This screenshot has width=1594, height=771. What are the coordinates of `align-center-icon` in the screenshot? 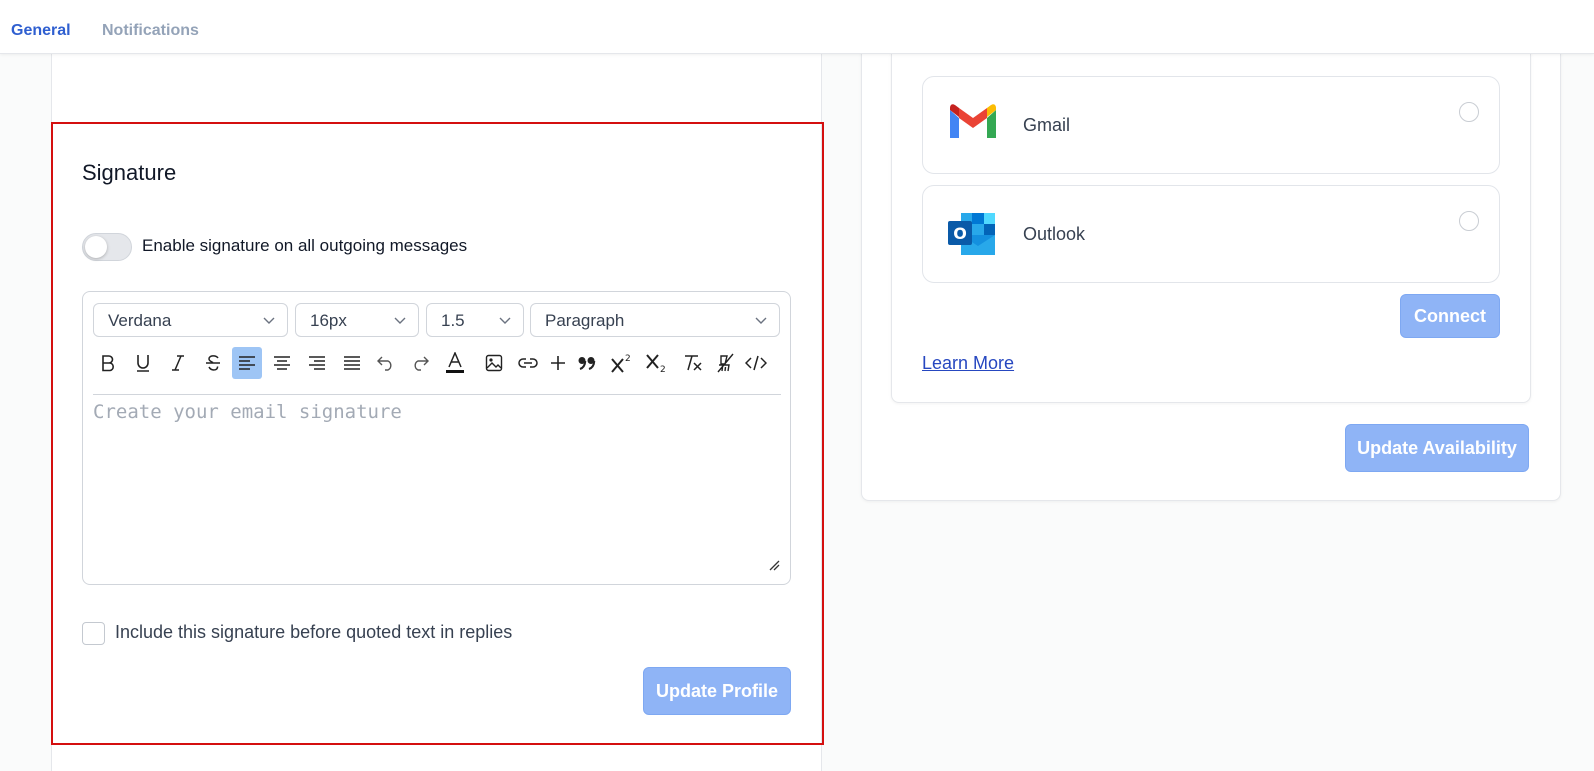 It's located at (282, 363).